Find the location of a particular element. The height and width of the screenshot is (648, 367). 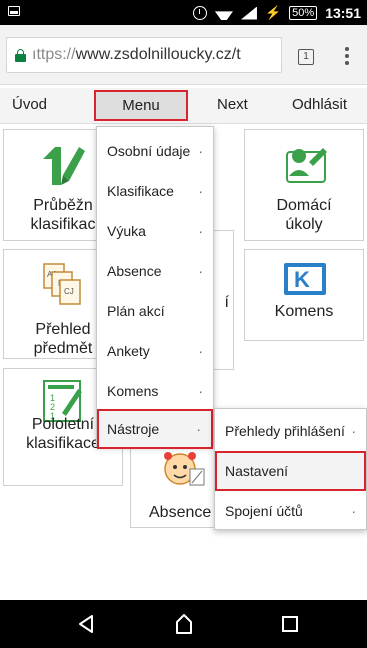

menu-item-label: Nástroje is located at coordinates (133, 429).